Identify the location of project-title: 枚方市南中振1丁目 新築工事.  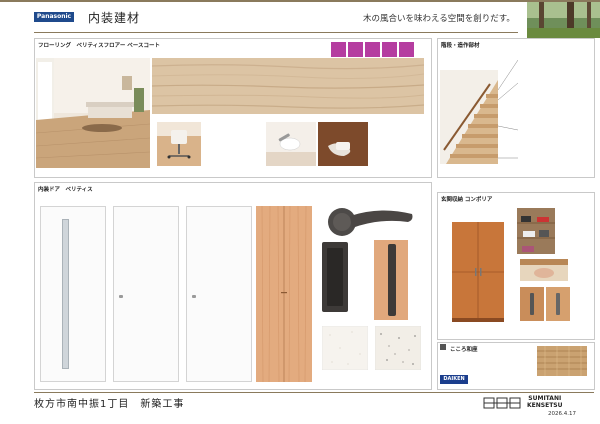
(109, 404).